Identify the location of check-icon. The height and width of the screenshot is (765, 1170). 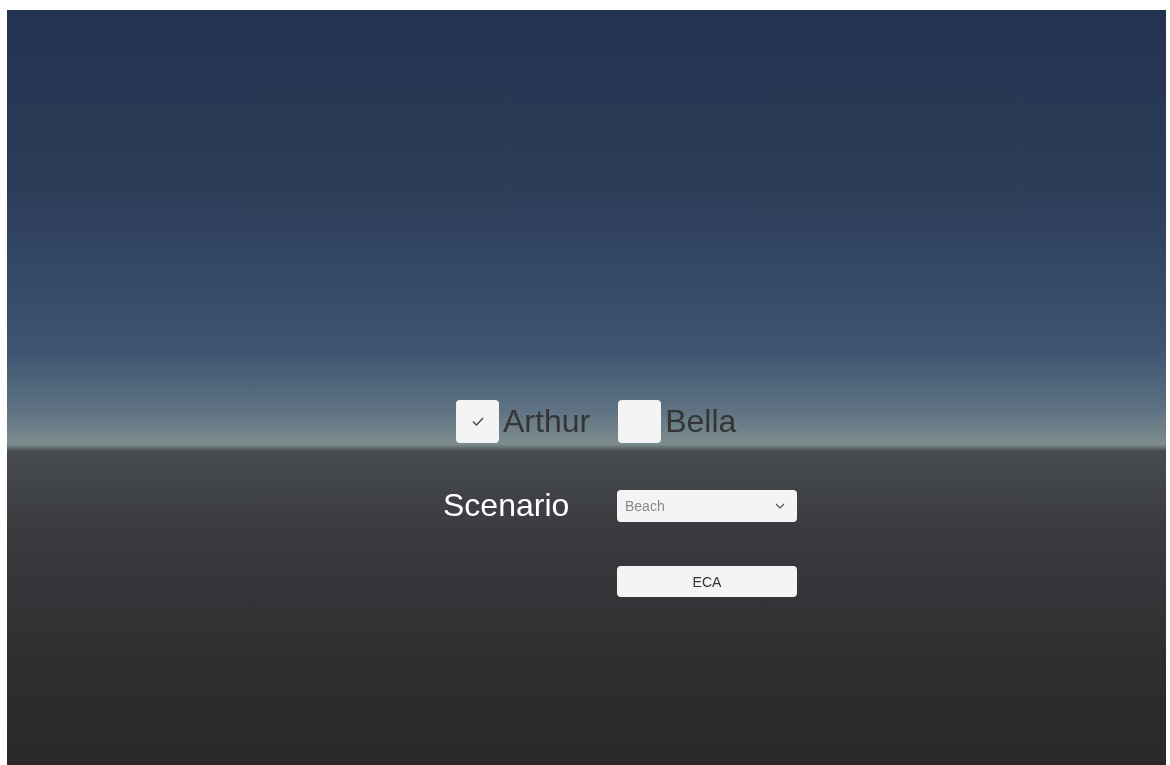
(477, 421).